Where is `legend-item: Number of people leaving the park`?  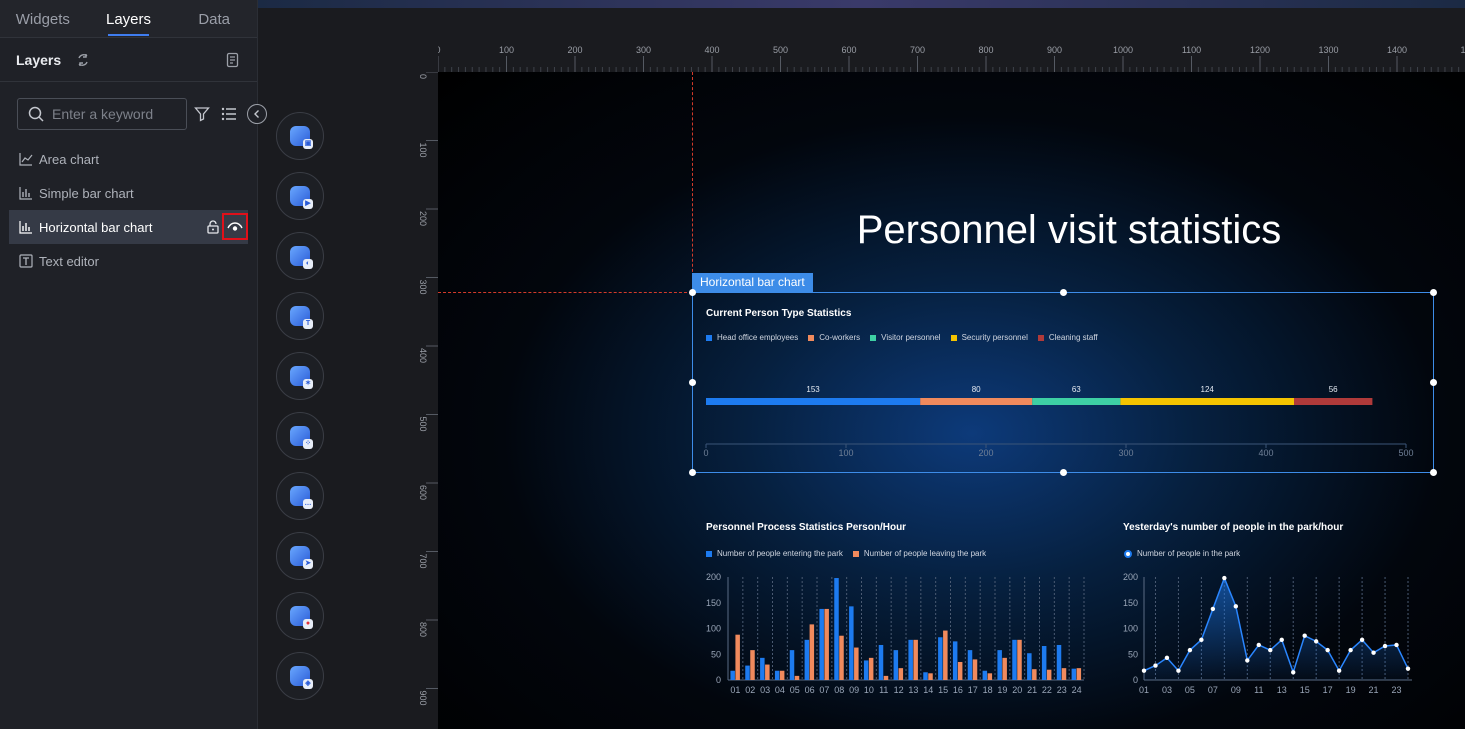 legend-item: Number of people leaving the park is located at coordinates (919, 553).